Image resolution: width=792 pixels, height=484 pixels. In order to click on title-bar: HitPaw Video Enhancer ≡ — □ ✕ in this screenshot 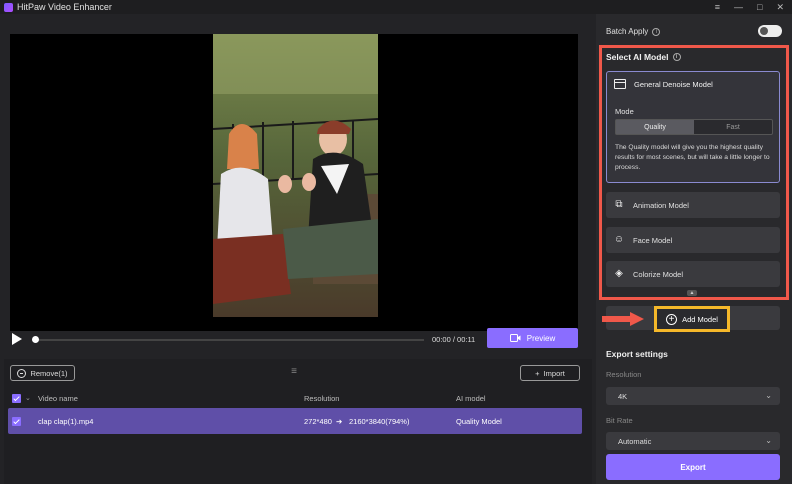, I will do `click(396, 7)`.